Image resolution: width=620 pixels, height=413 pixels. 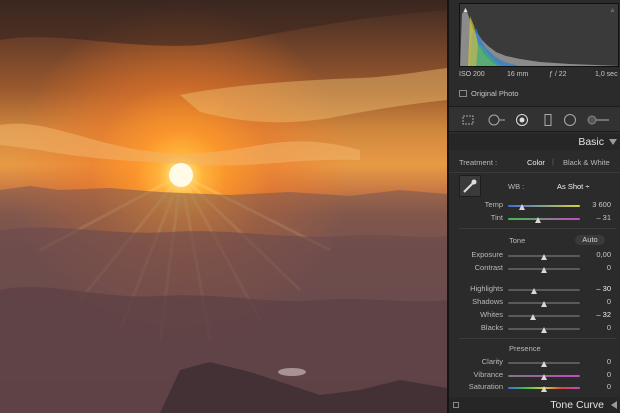 What do you see at coordinates (596, 301) in the screenshot?
I see `shadows-value: 0` at bounding box center [596, 301].